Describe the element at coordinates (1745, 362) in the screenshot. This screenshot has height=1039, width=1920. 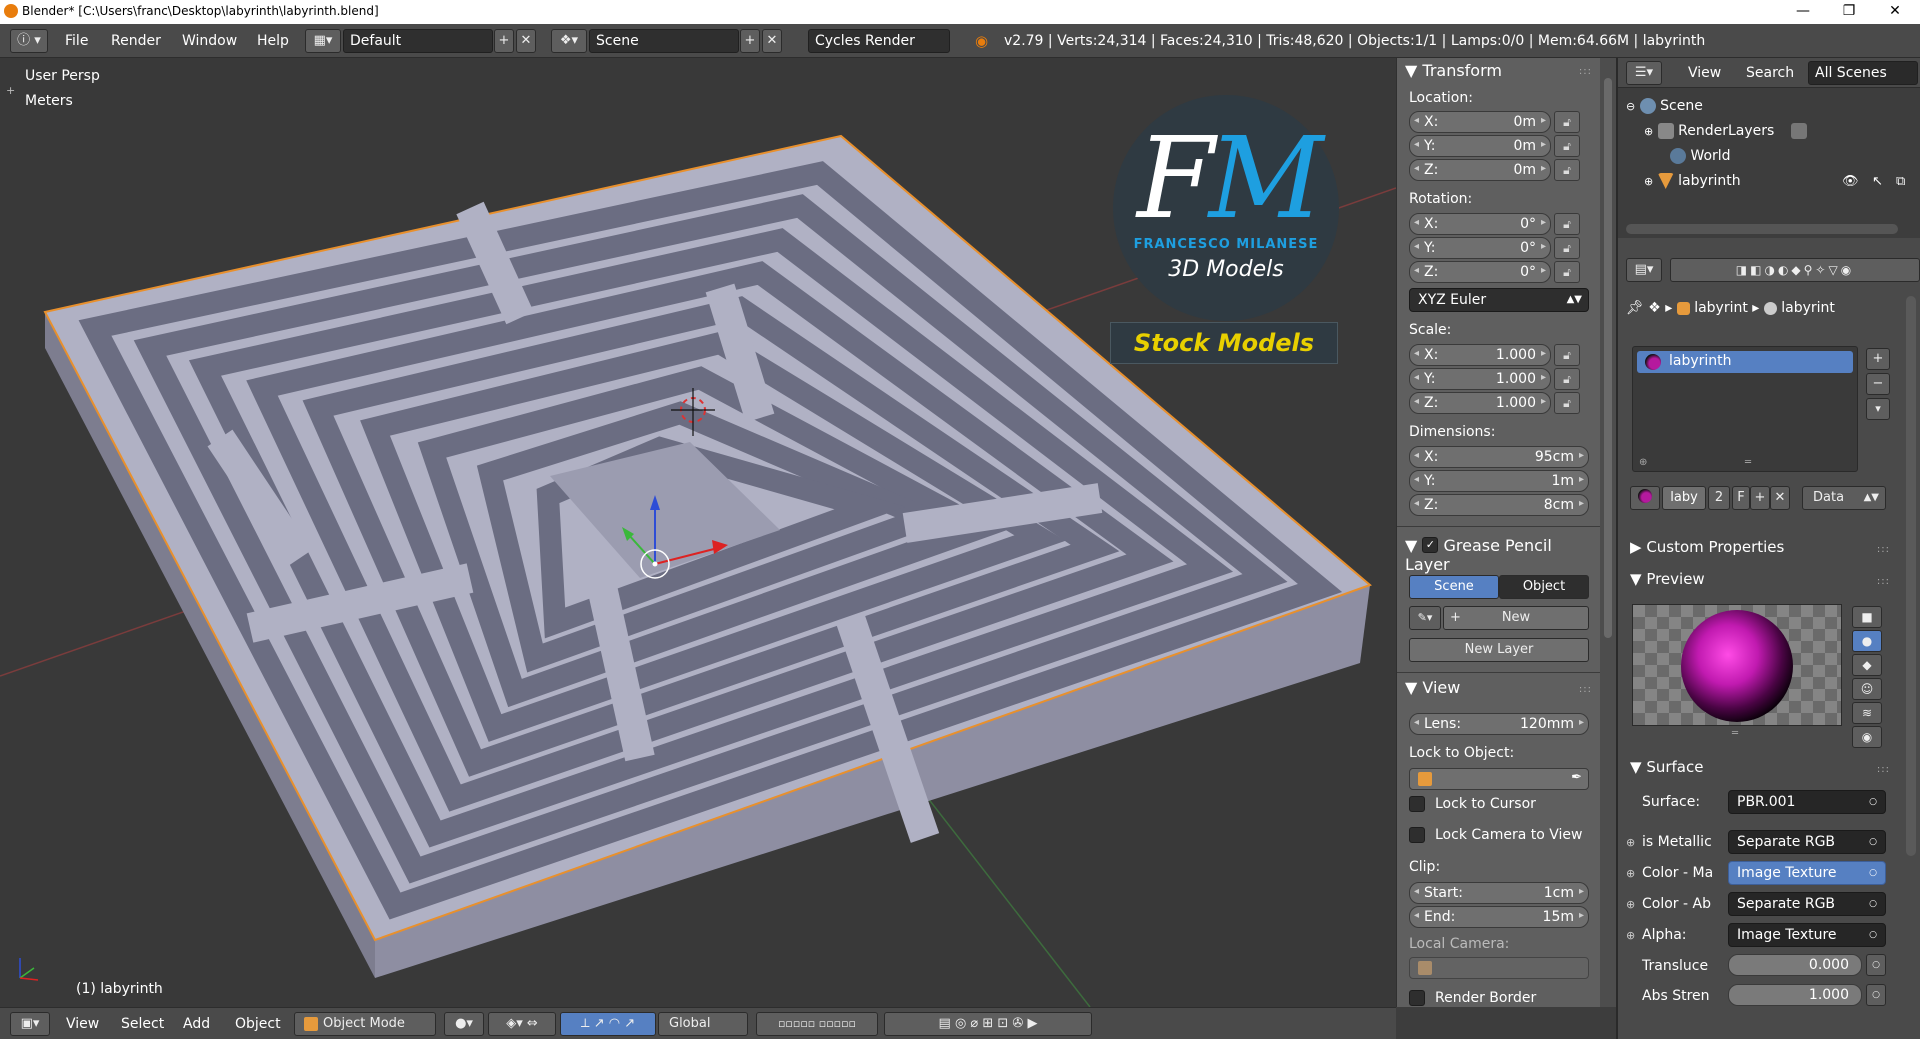
I see `material-slot-item: labyrinth` at that location.